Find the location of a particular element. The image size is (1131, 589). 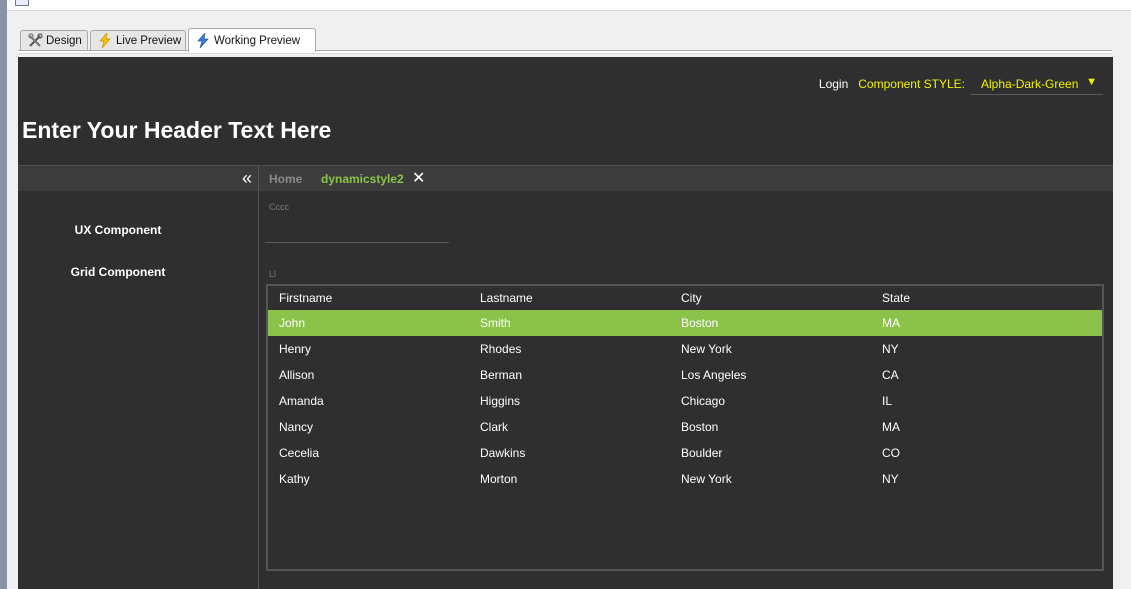

cell-firstname: Cecelia is located at coordinates (299, 453).